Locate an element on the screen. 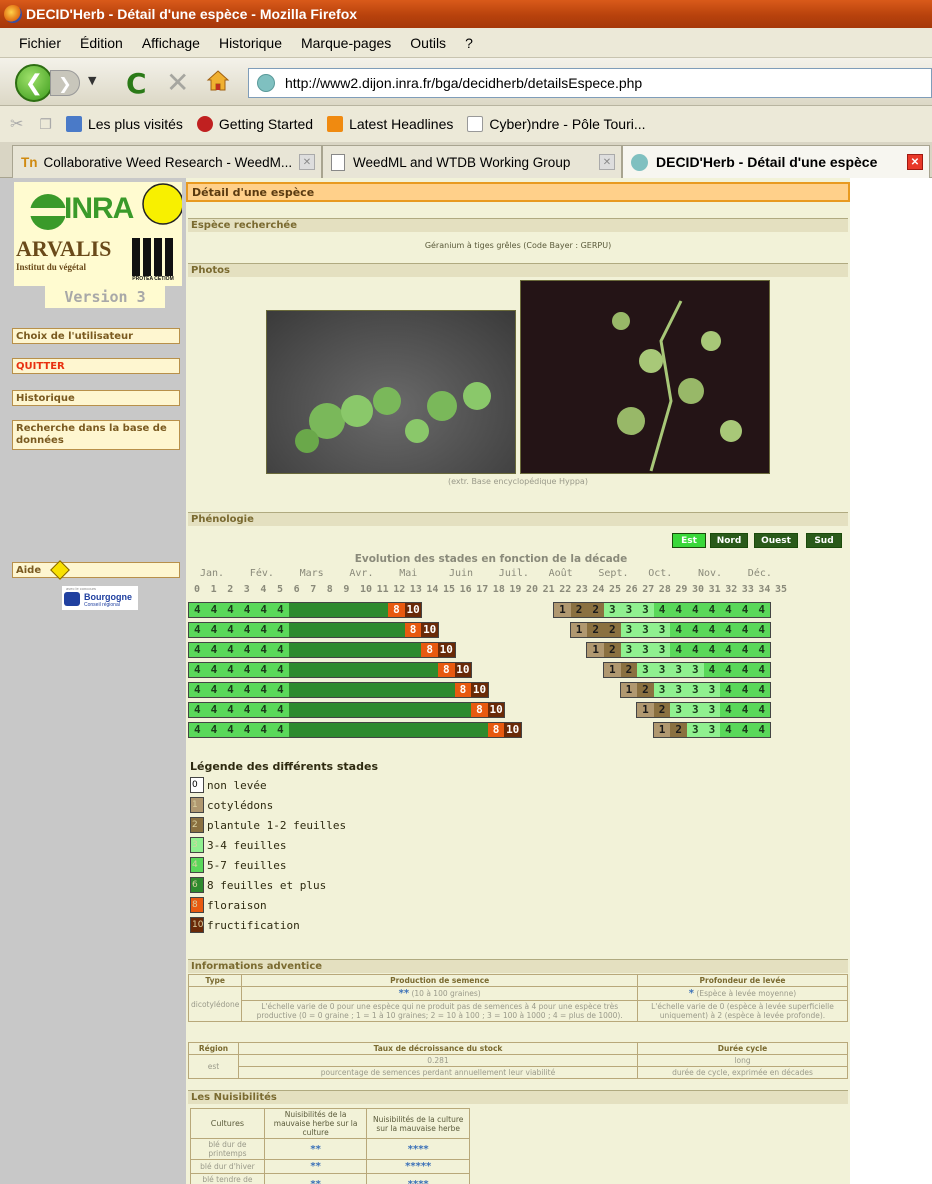 This screenshot has height=1184, width=932. table-row: blé tendre de printemps ** **** is located at coordinates (330, 1178).